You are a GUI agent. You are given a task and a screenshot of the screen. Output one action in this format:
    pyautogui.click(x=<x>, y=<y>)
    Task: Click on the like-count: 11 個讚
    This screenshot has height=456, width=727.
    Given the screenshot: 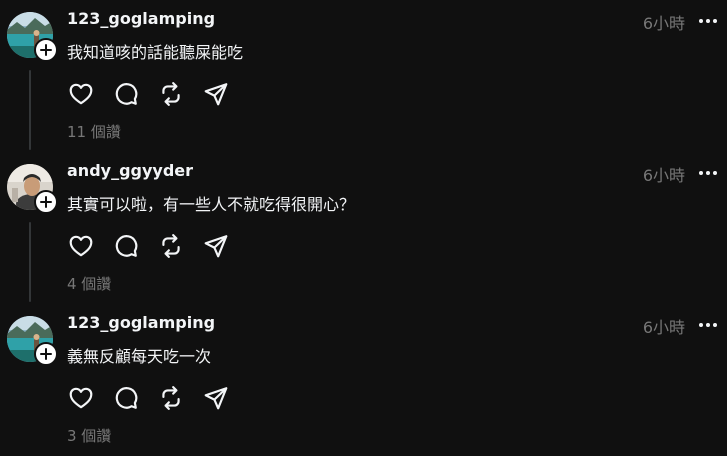 What is the action you would take?
    pyautogui.click(x=94, y=131)
    